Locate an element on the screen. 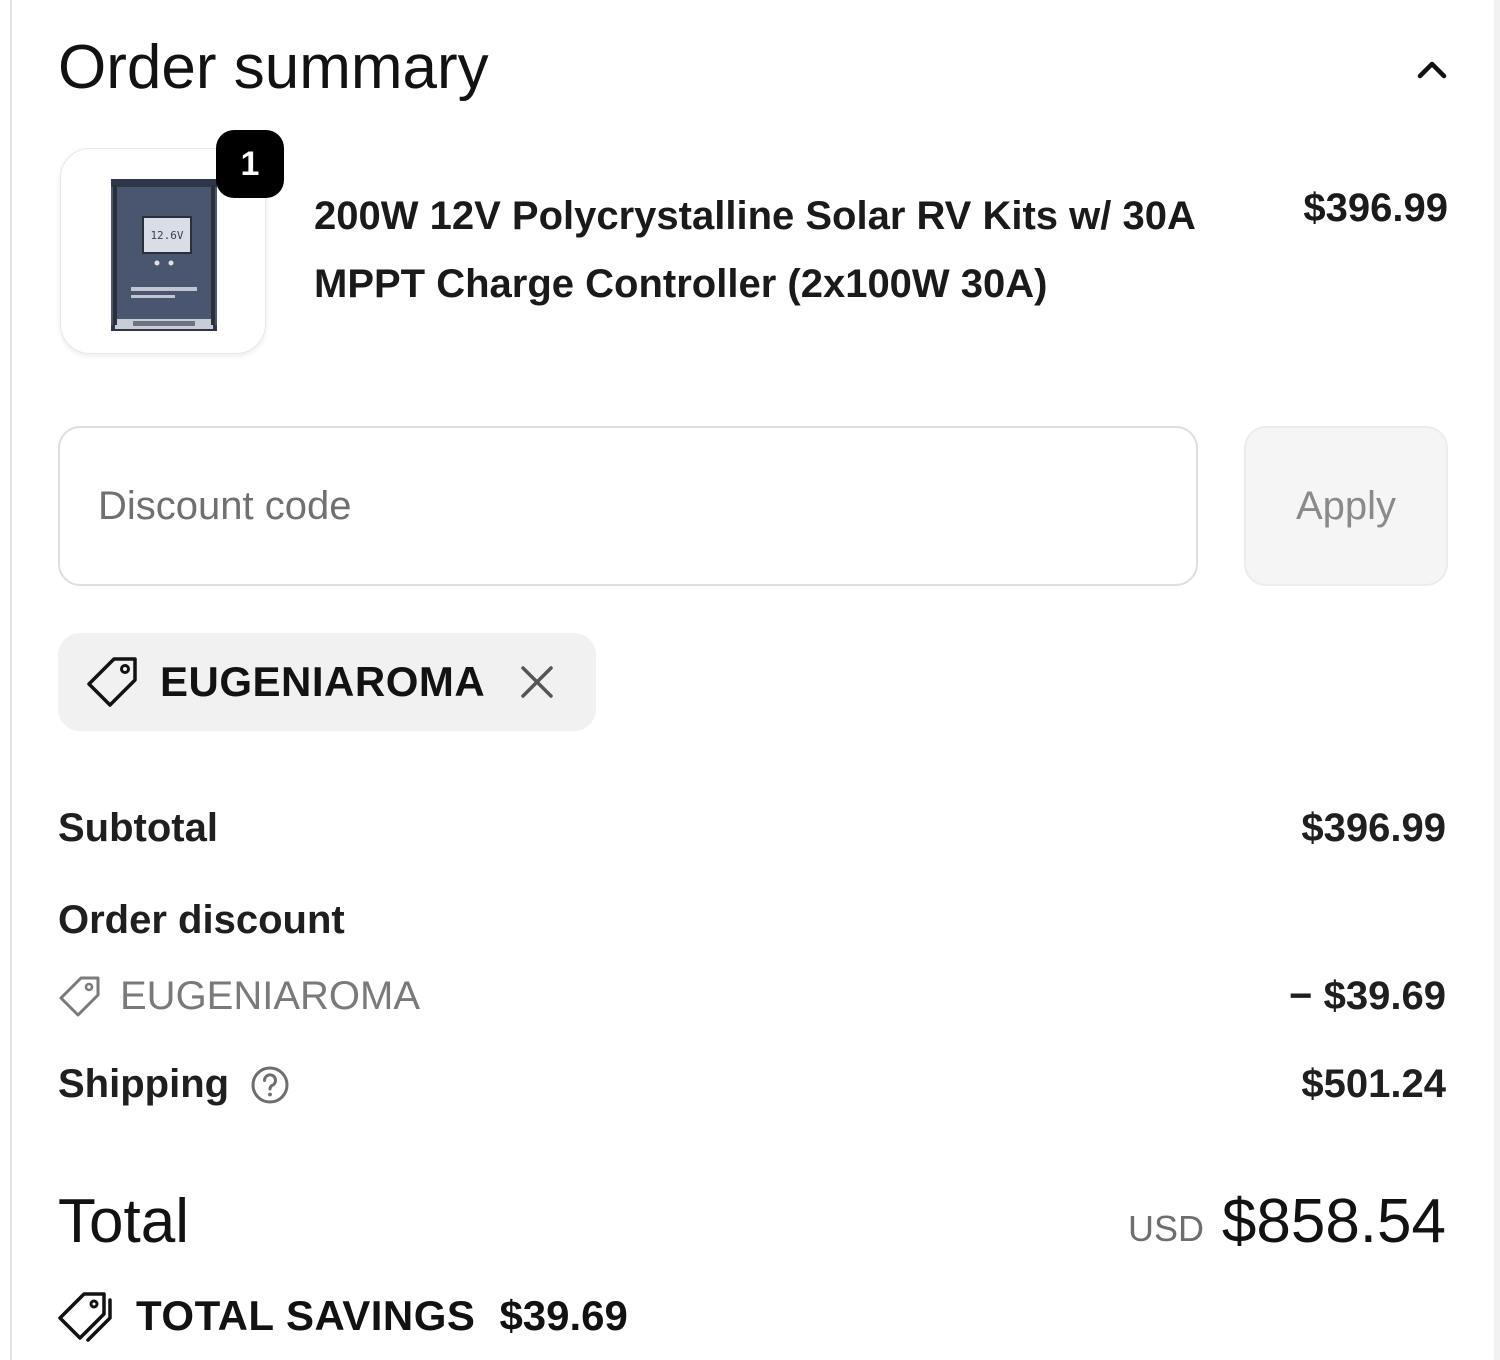 The height and width of the screenshot is (1360, 1500). discount-code-input is located at coordinates (628, 506).